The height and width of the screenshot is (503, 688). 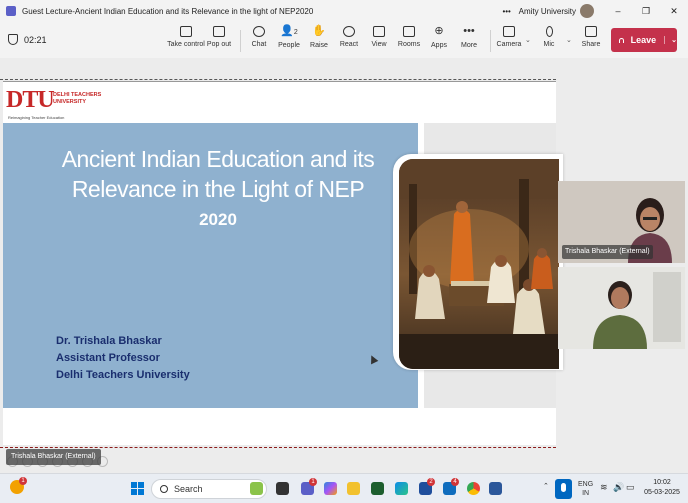 What do you see at coordinates (621, 222) in the screenshot?
I see `participant-video-tile: Trishala Bhaskar (External)` at bounding box center [621, 222].